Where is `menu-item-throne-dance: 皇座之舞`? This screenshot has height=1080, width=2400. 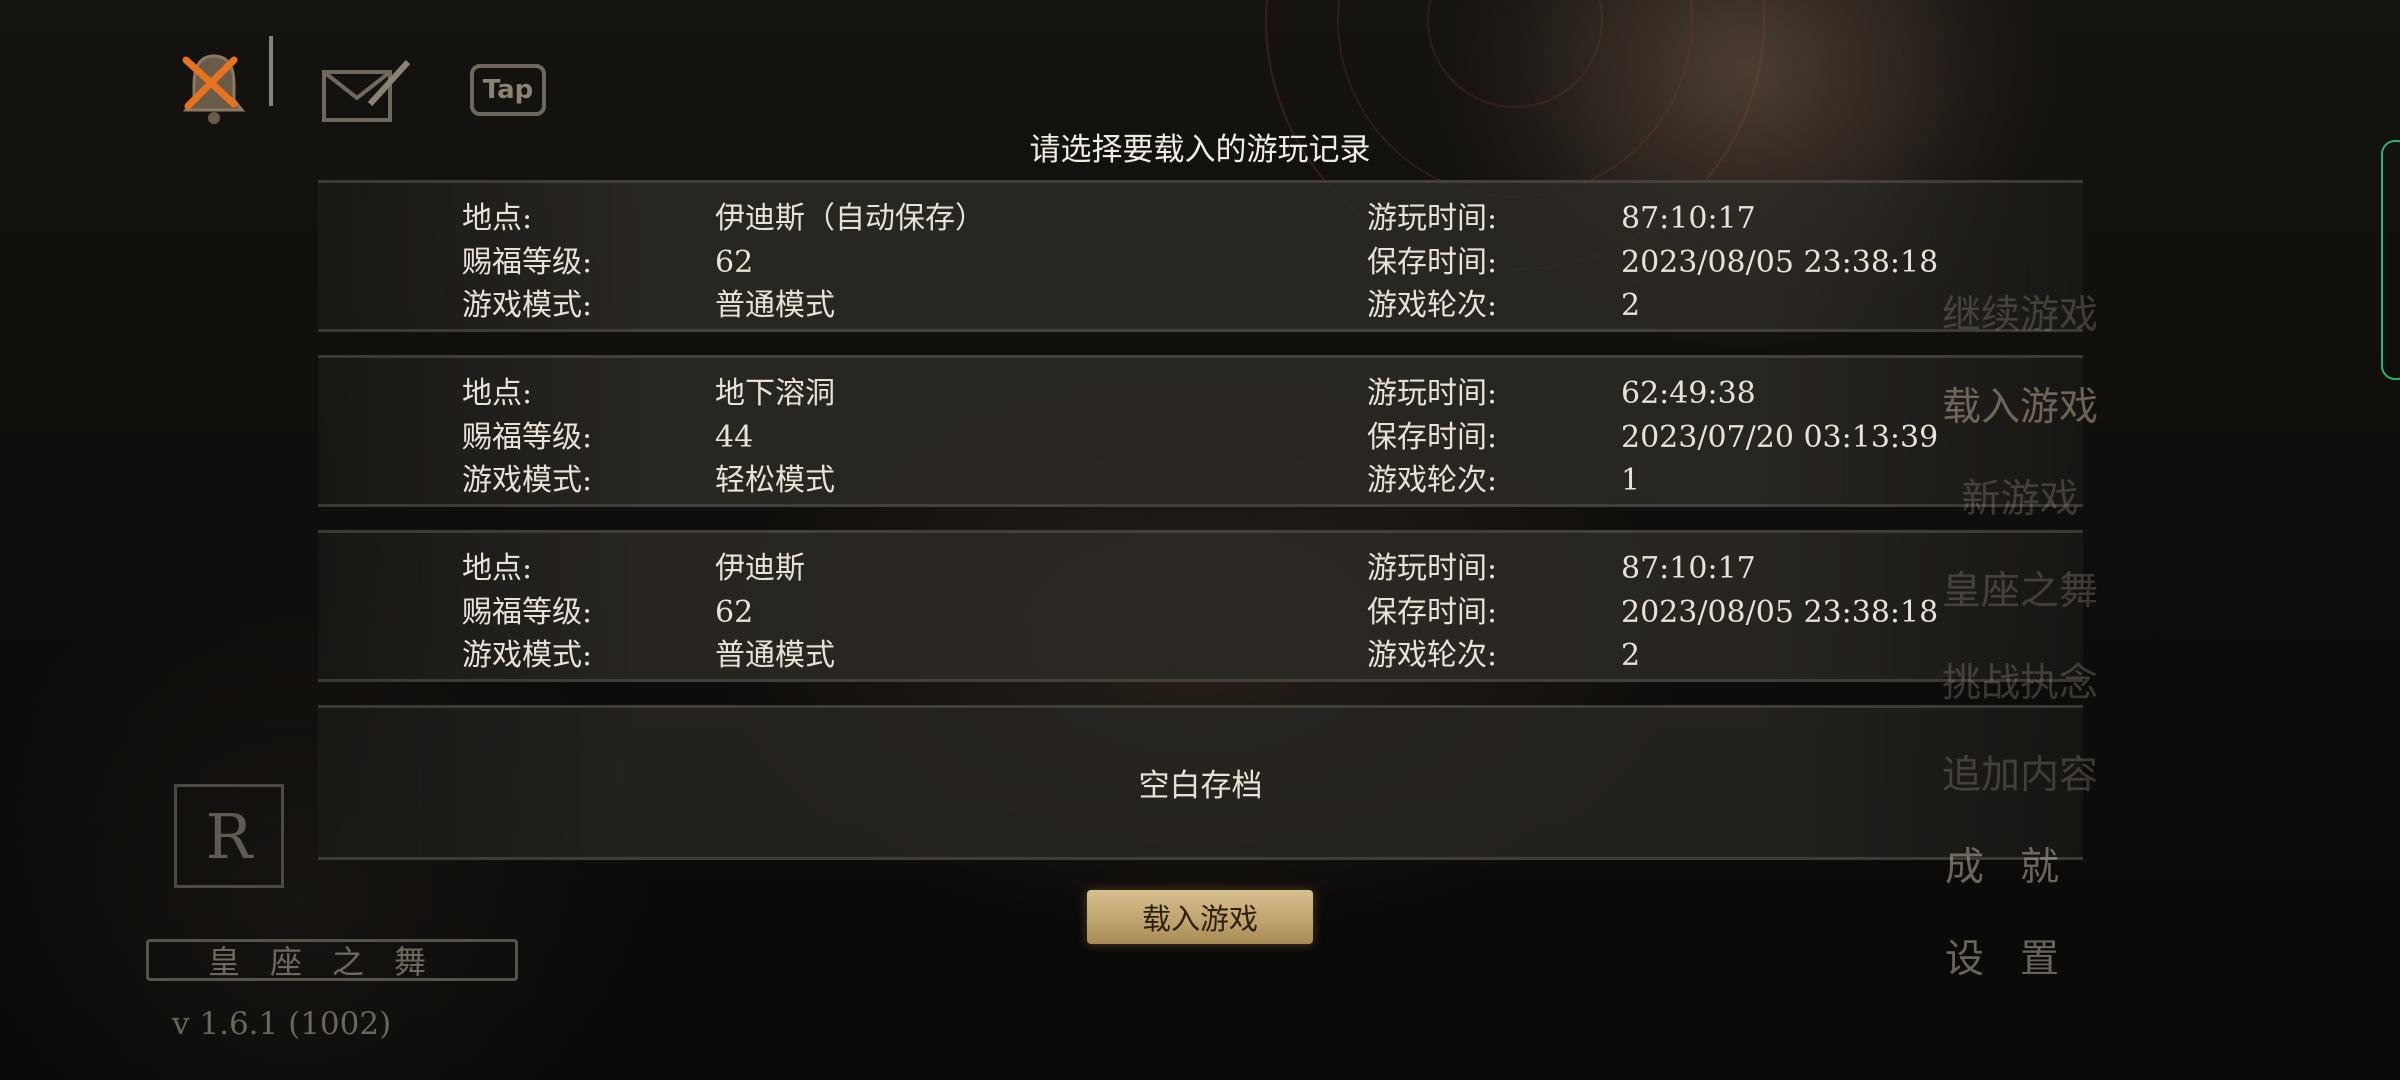 menu-item-throne-dance: 皇座之舞 is located at coordinates (2020, 592).